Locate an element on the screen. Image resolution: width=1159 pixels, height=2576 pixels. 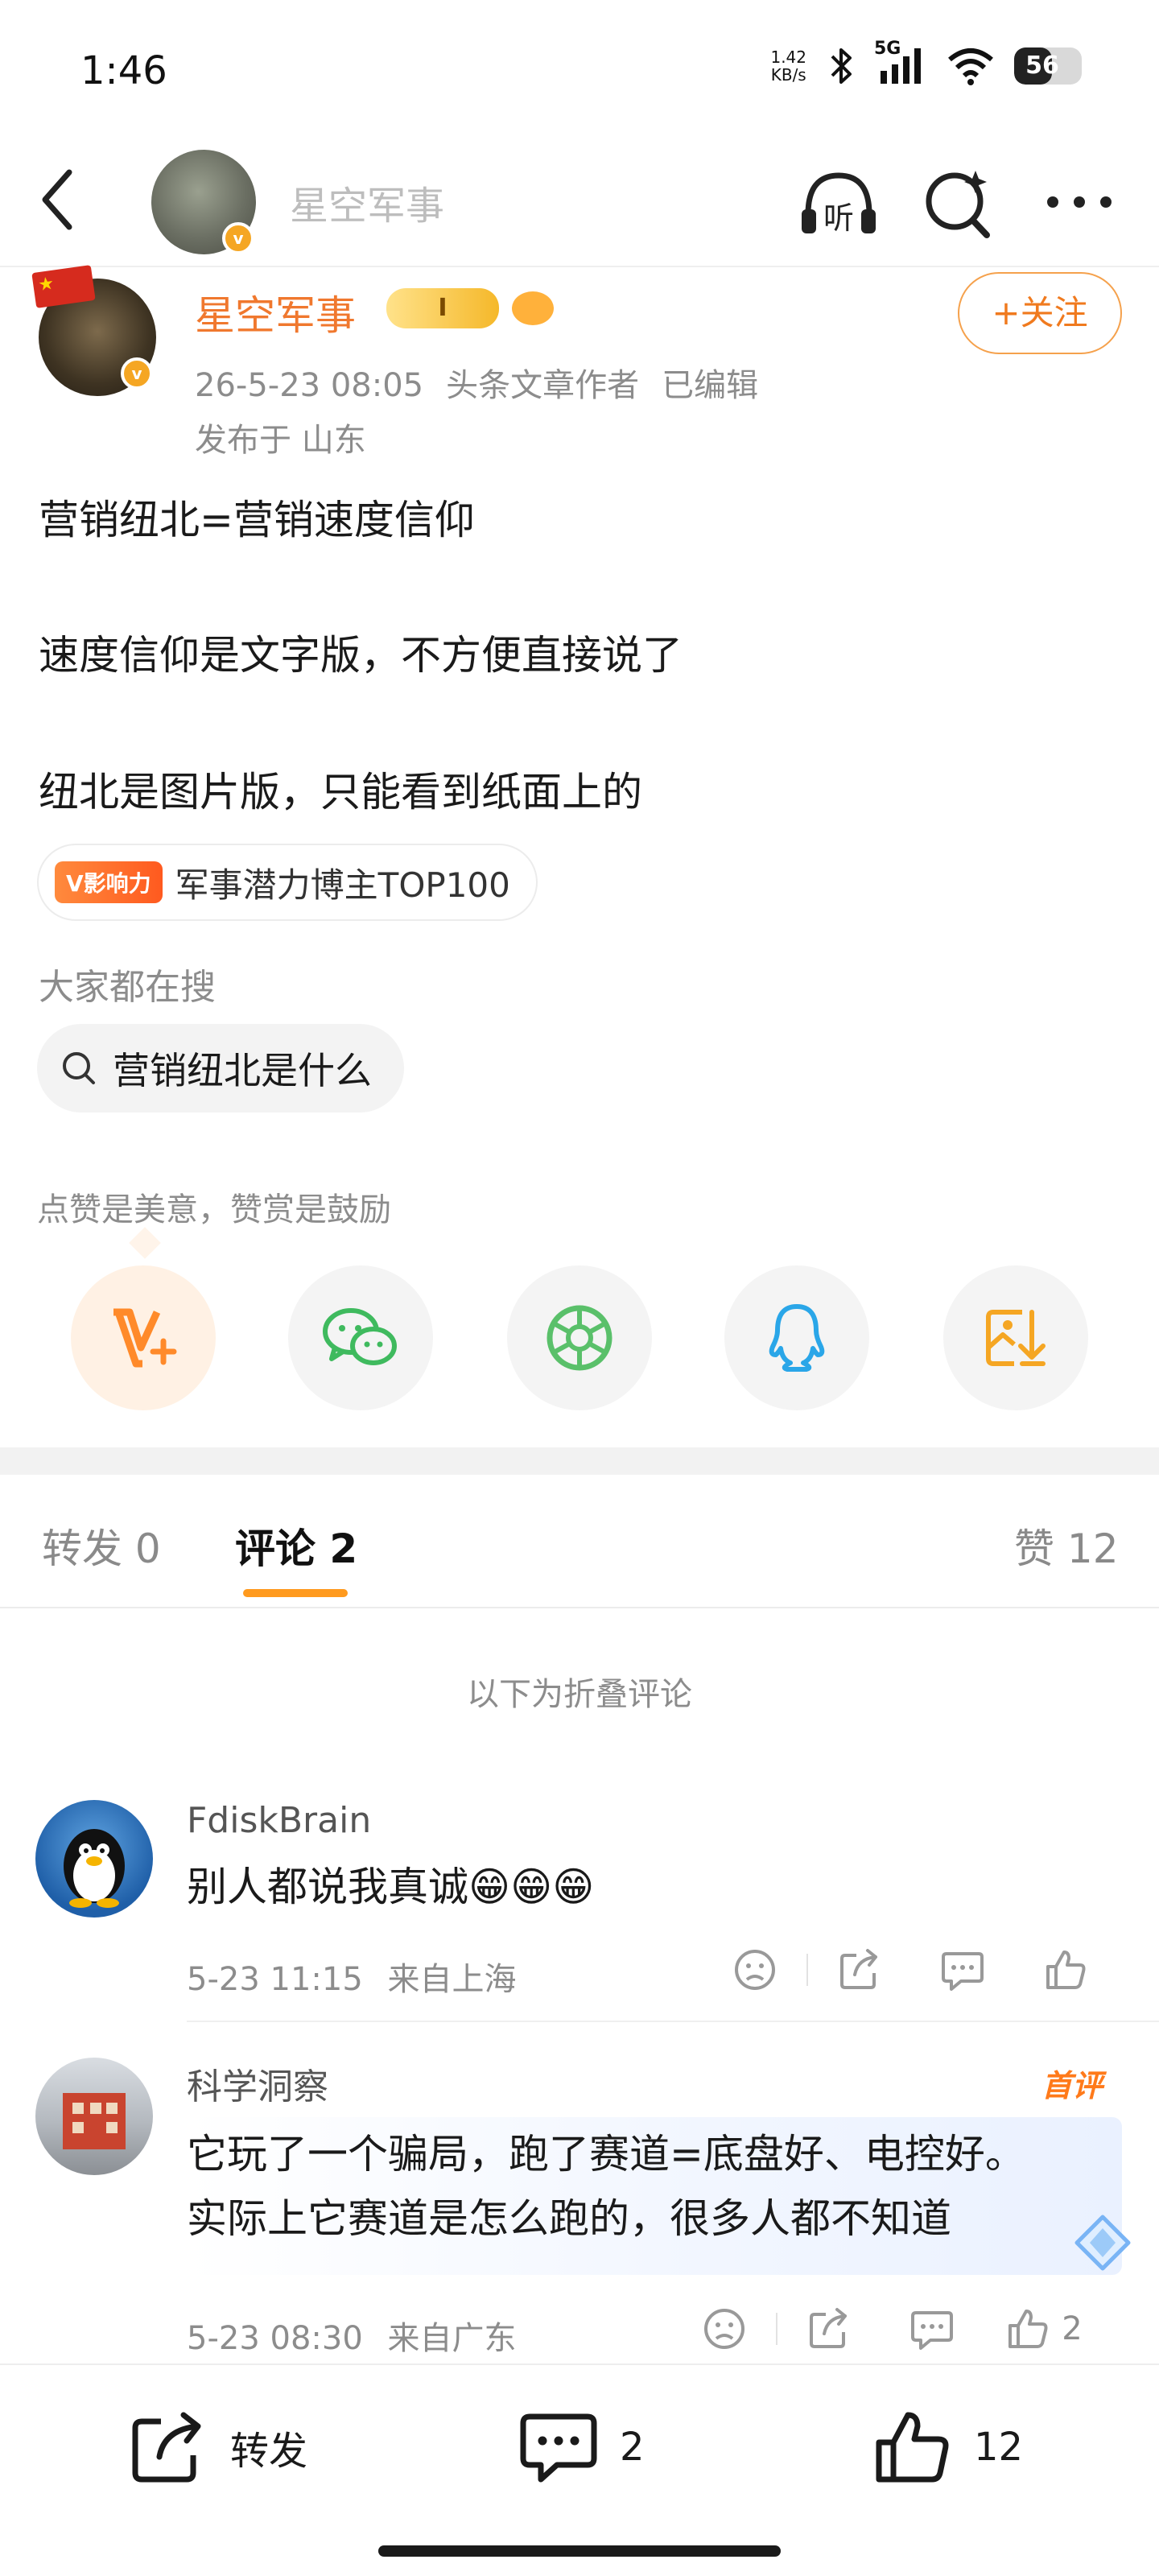
author-role: 头条文章作者 is located at coordinates (543, 385).